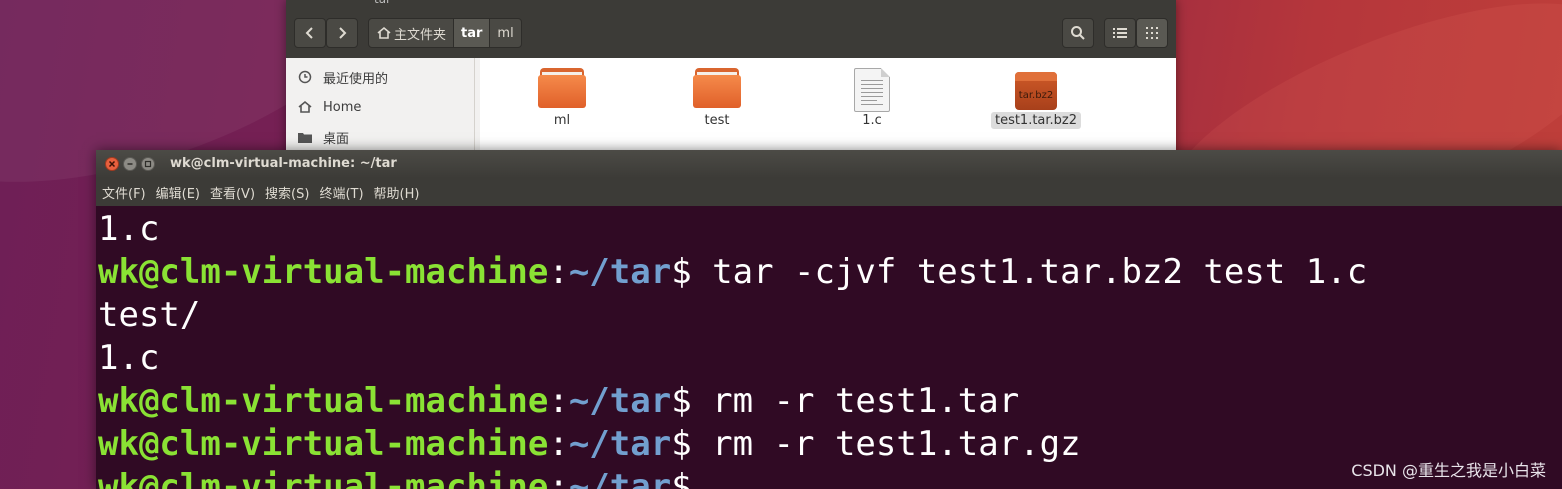 The image size is (1562, 489). What do you see at coordinates (855, 401) in the screenshot?
I see `command-text: rm -r test1.tar` at bounding box center [855, 401].